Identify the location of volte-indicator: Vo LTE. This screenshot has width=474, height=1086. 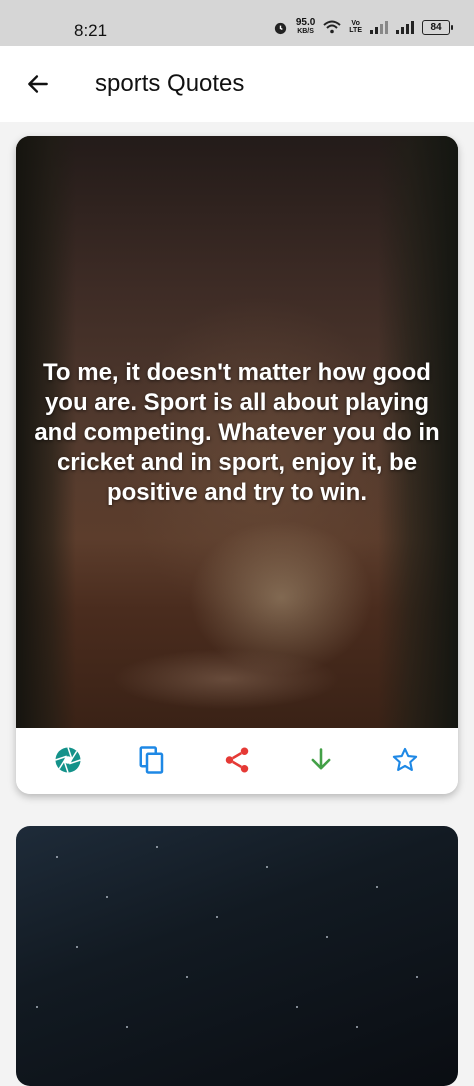
(355, 27).